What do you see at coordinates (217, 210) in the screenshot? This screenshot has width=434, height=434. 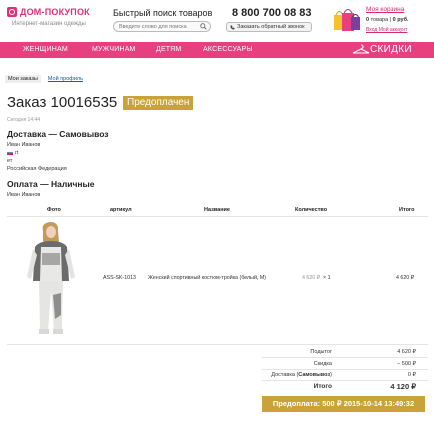 I see `column-header-name: Название` at bounding box center [217, 210].